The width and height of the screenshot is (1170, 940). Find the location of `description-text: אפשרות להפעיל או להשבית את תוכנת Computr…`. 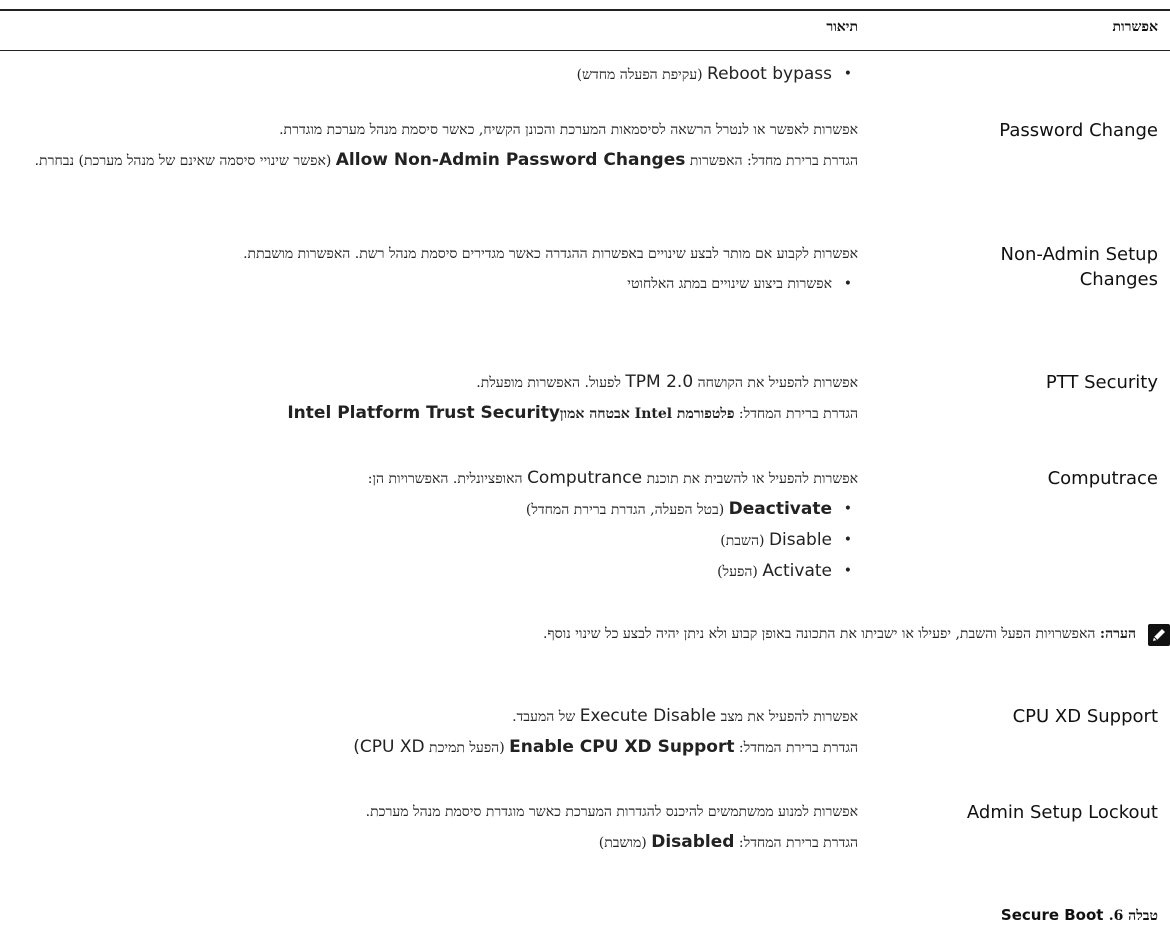

description-text: אפשרות להפעיל או להשבית את תוכנת Computr… is located at coordinates (433, 478).